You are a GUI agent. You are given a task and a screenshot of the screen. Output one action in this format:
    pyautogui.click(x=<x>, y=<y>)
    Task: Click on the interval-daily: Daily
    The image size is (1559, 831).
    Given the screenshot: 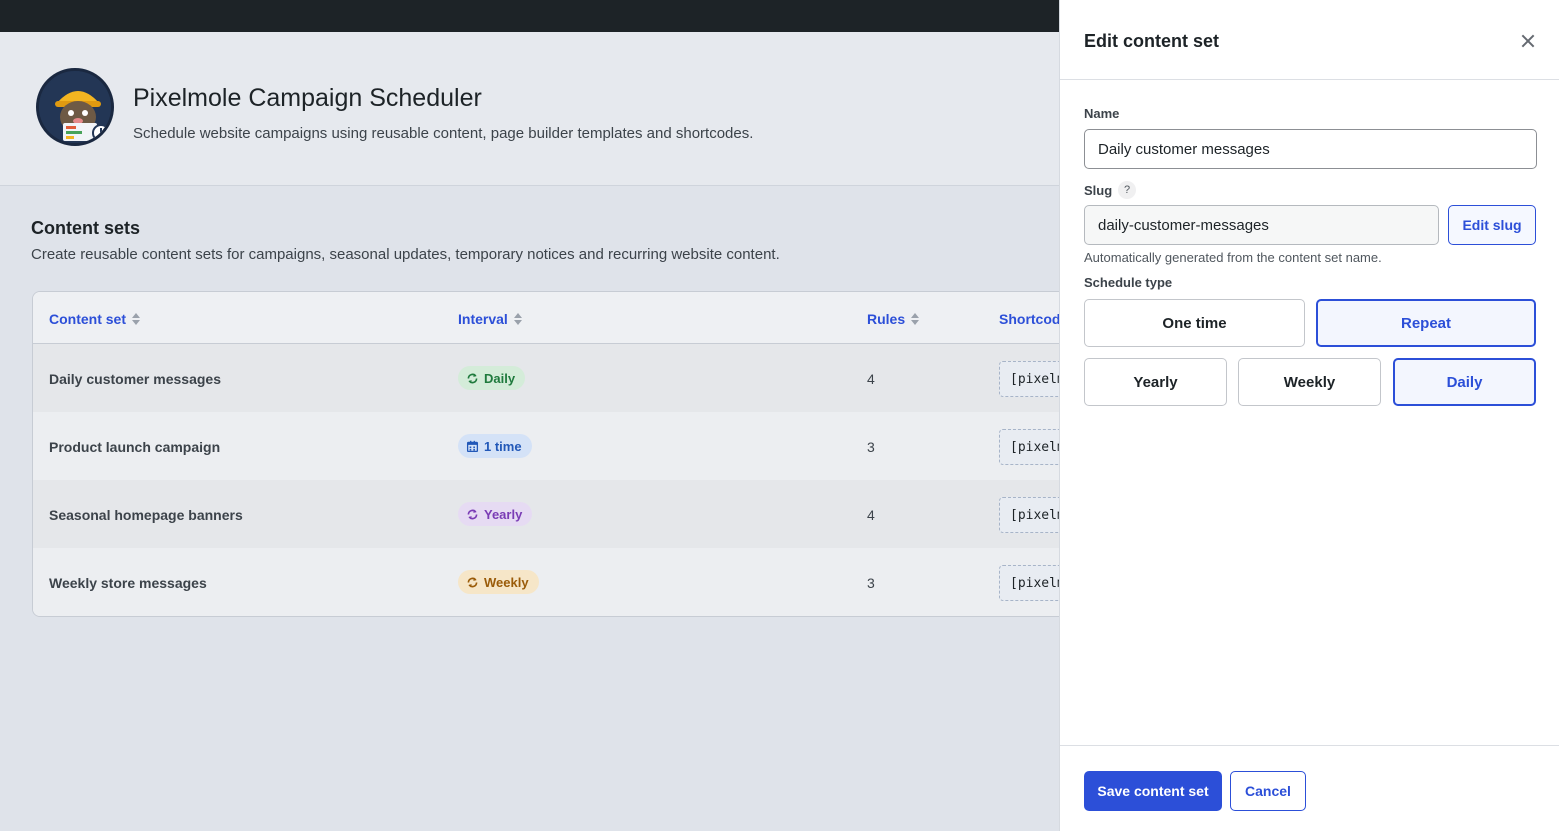 What is the action you would take?
    pyautogui.click(x=1464, y=382)
    